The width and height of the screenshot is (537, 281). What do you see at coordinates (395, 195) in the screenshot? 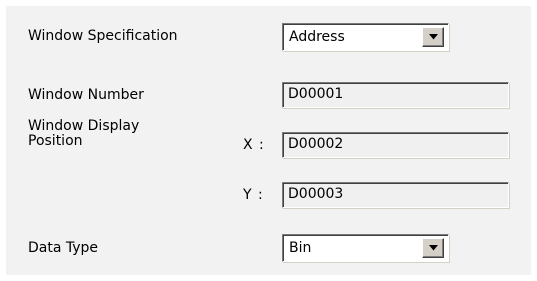
I see `y-position-field: D00003` at bounding box center [395, 195].